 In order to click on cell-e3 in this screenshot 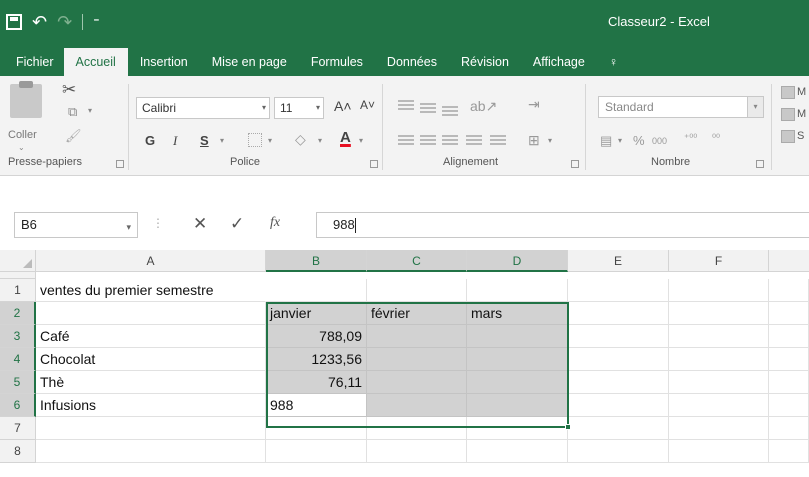, I will do `click(618, 336)`.